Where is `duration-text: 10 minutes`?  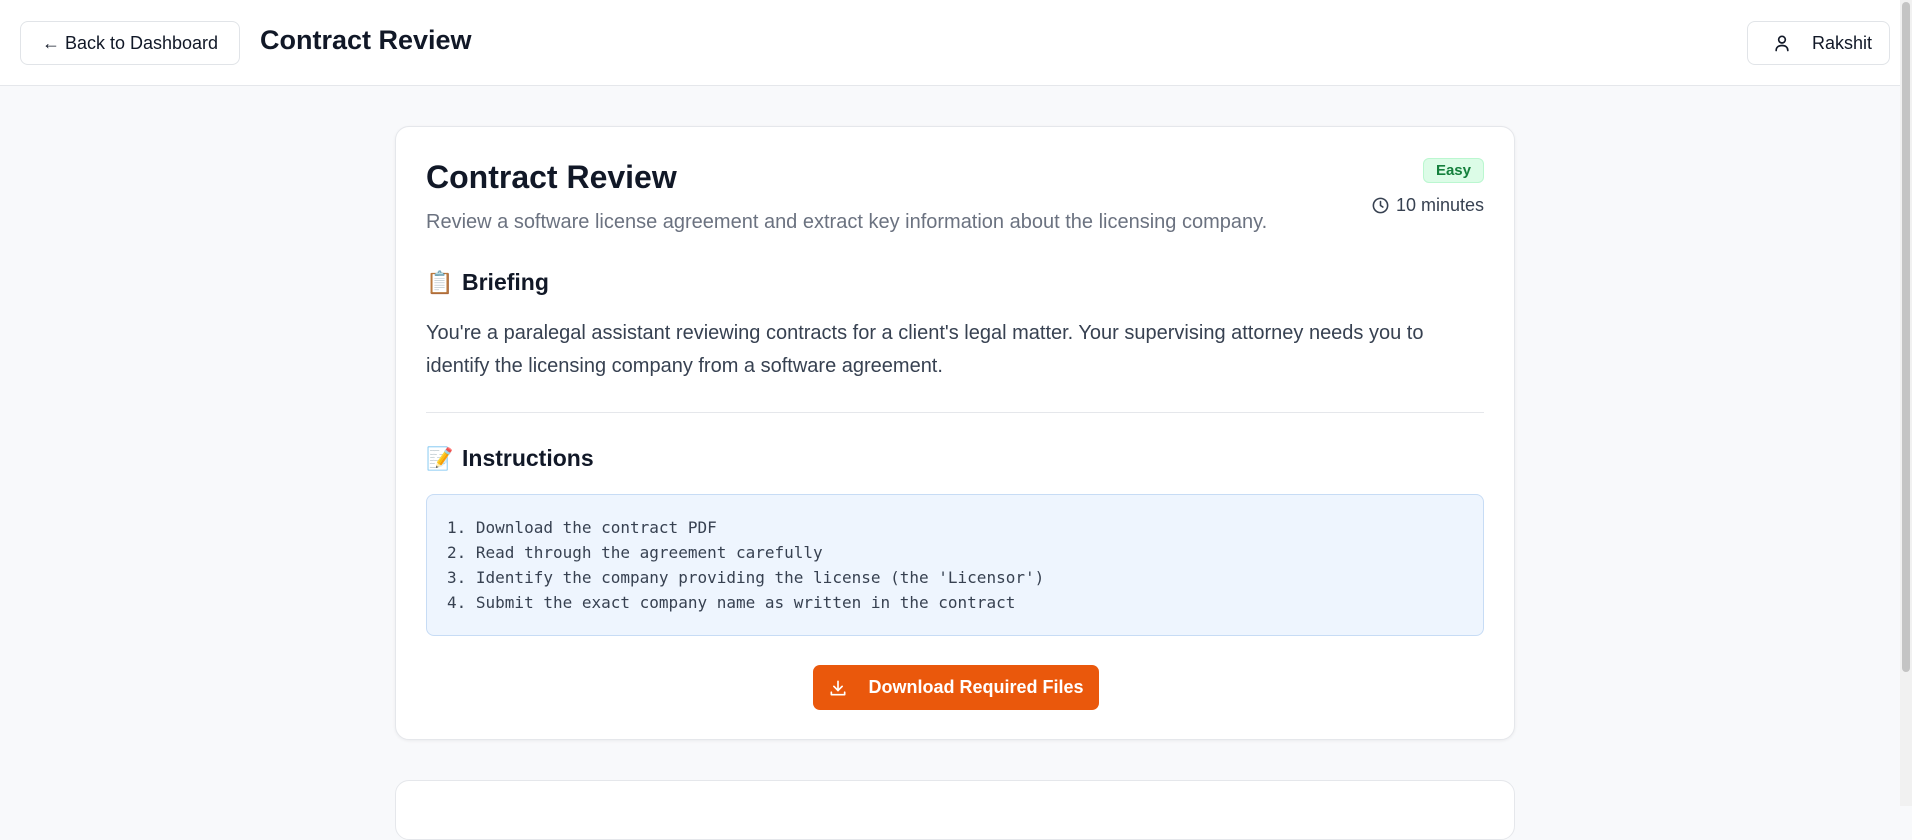
duration-text: 10 minutes is located at coordinates (1439, 205).